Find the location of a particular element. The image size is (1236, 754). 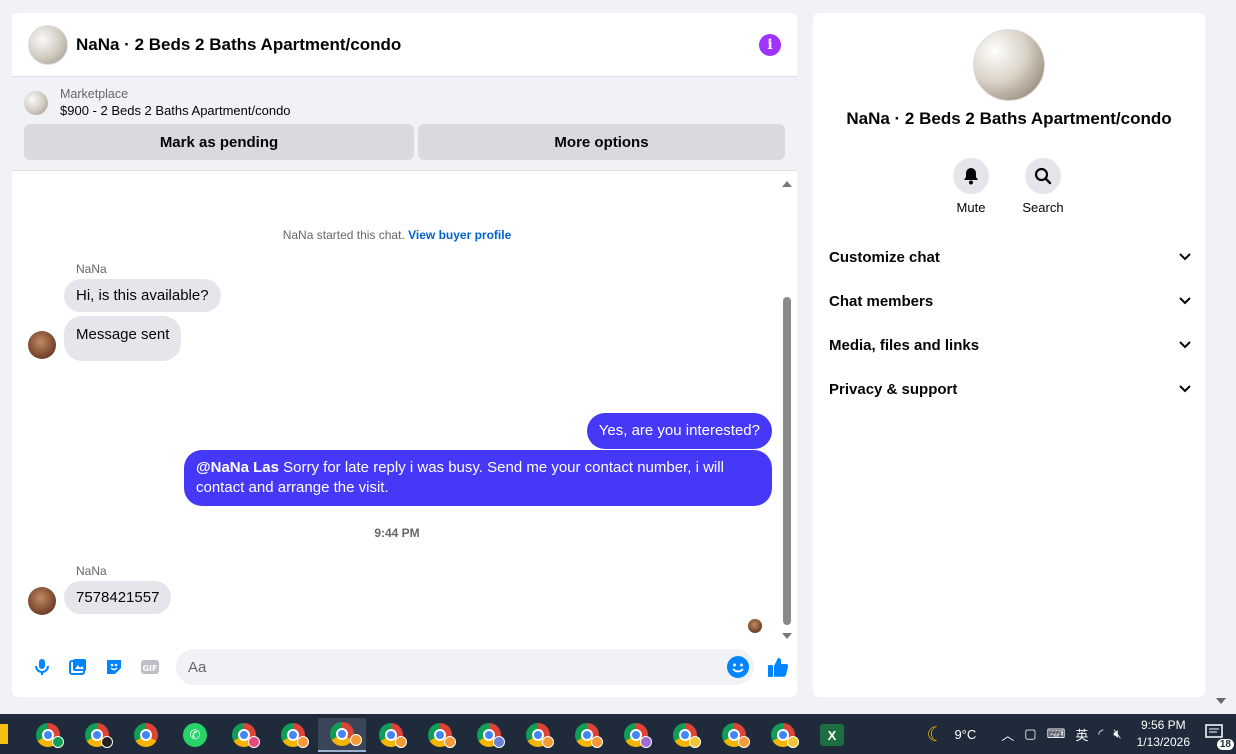

message-input-box is located at coordinates (465, 667).